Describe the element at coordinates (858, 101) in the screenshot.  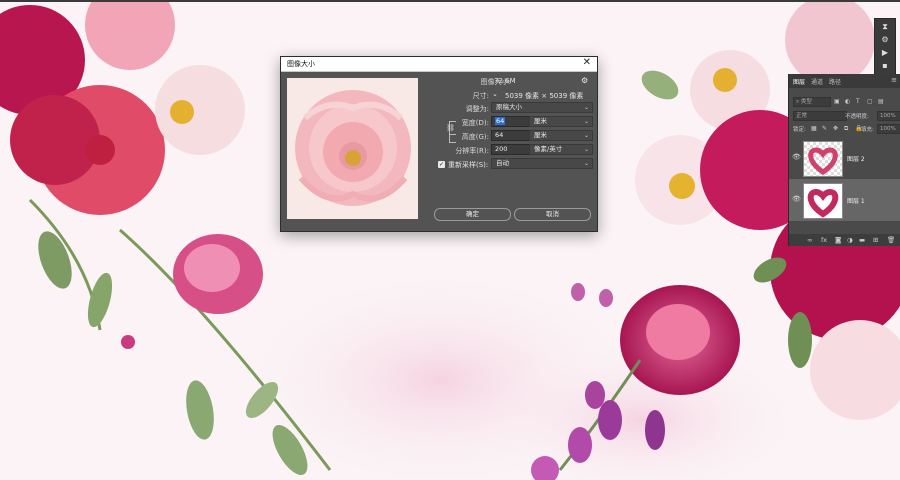
I see `type-filter-icon: T` at that location.